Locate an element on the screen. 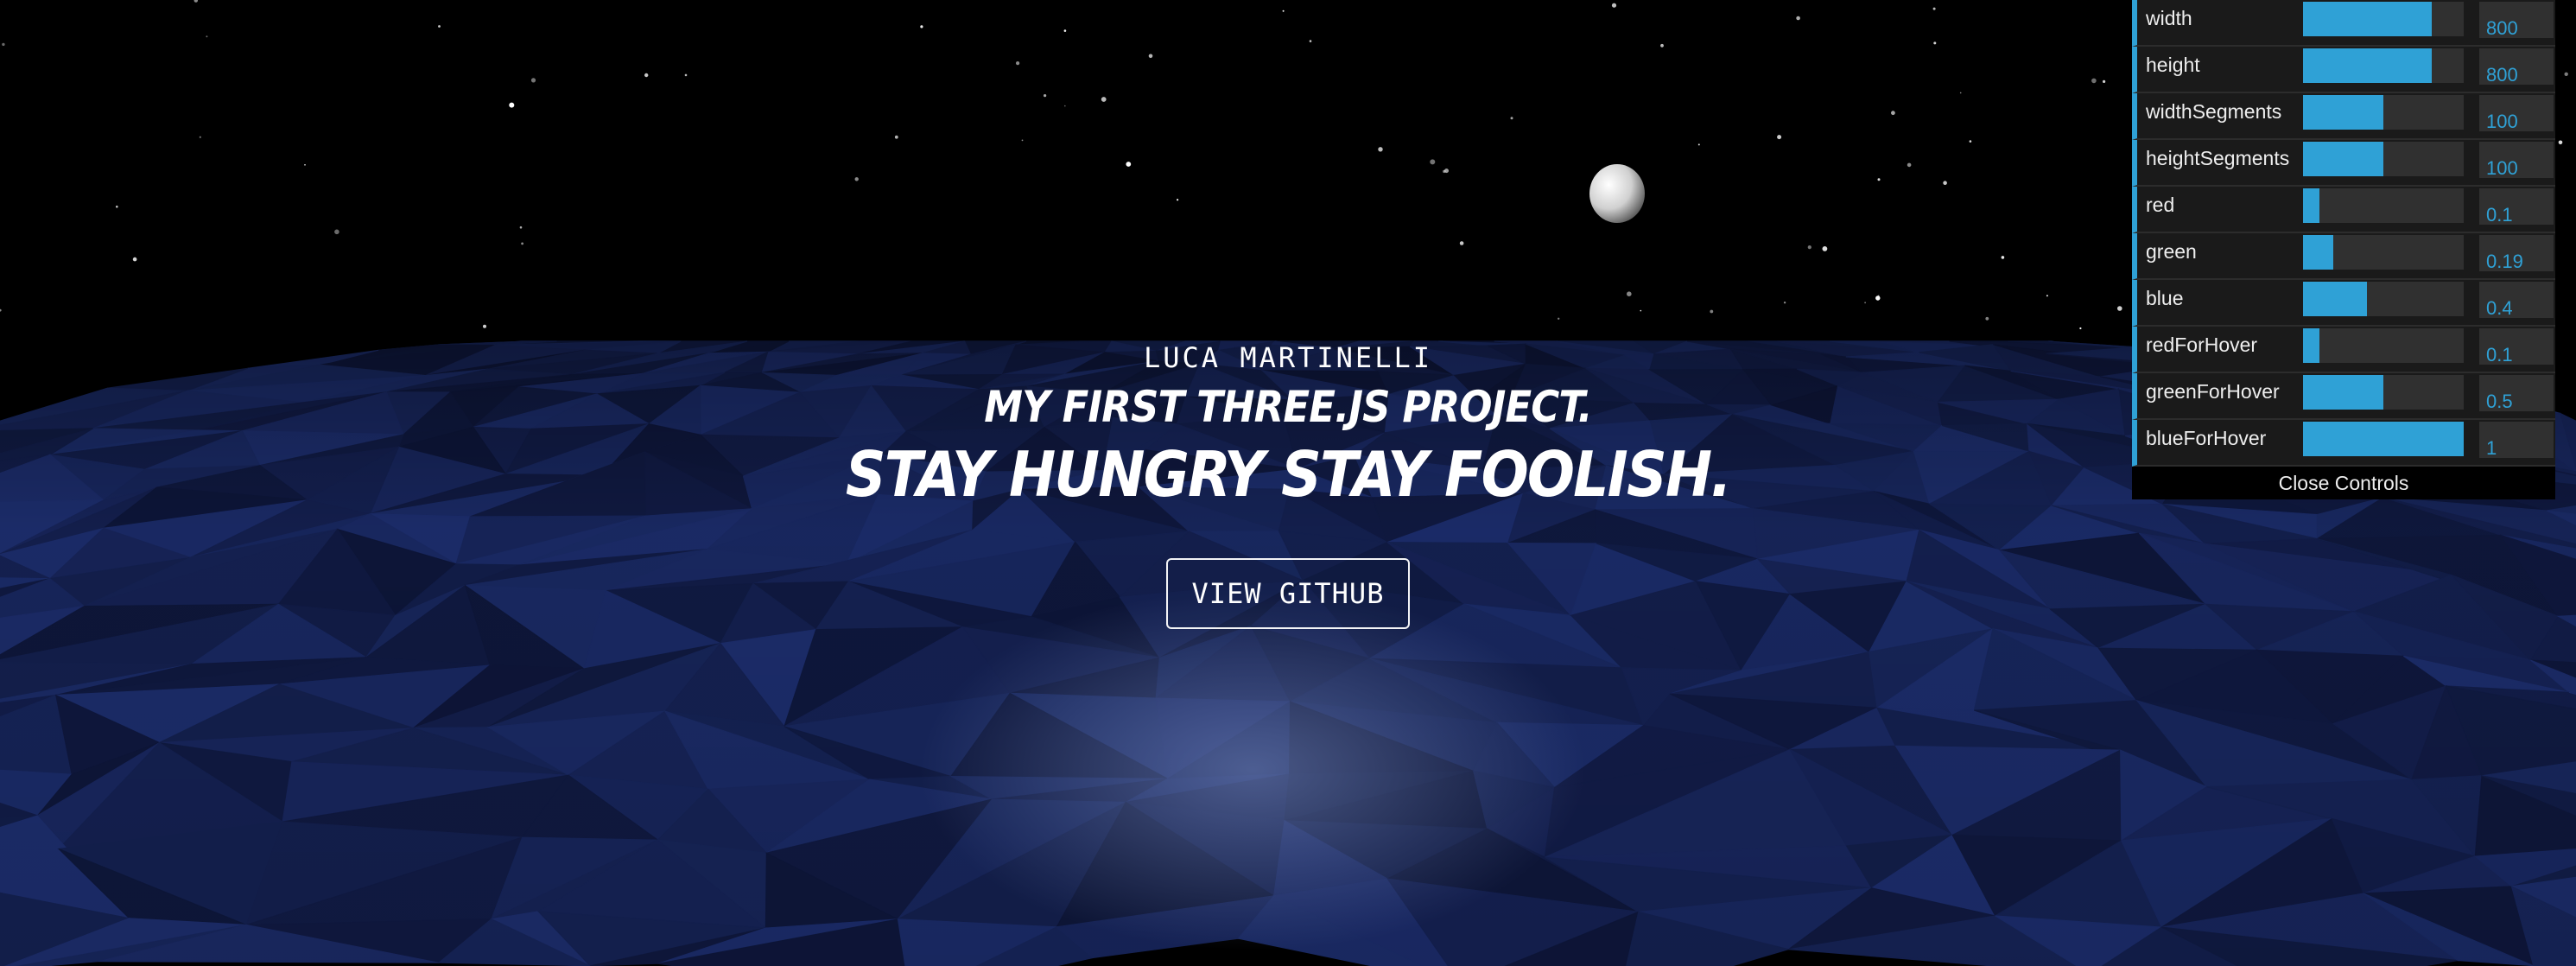 This screenshot has height=966, width=2576. control-label: height is located at coordinates (2173, 65).